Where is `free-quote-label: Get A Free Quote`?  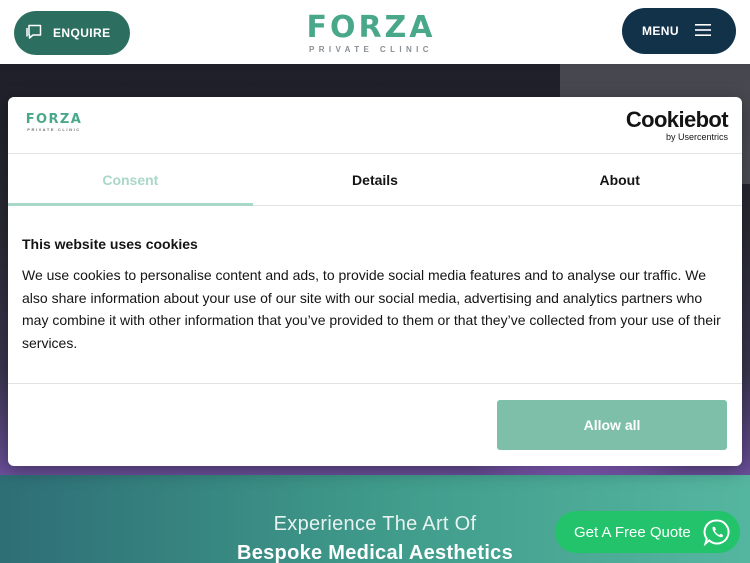
free-quote-label: Get A Free Quote is located at coordinates (632, 532).